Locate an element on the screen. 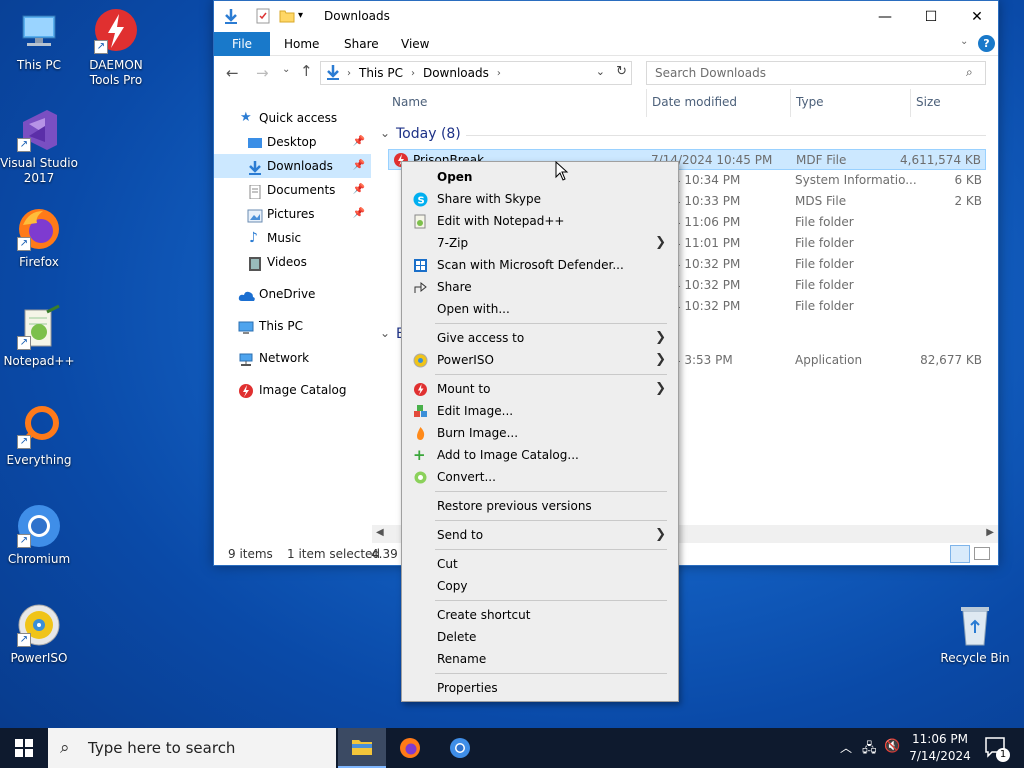  menu-item-label: Delete is located at coordinates (457, 637).